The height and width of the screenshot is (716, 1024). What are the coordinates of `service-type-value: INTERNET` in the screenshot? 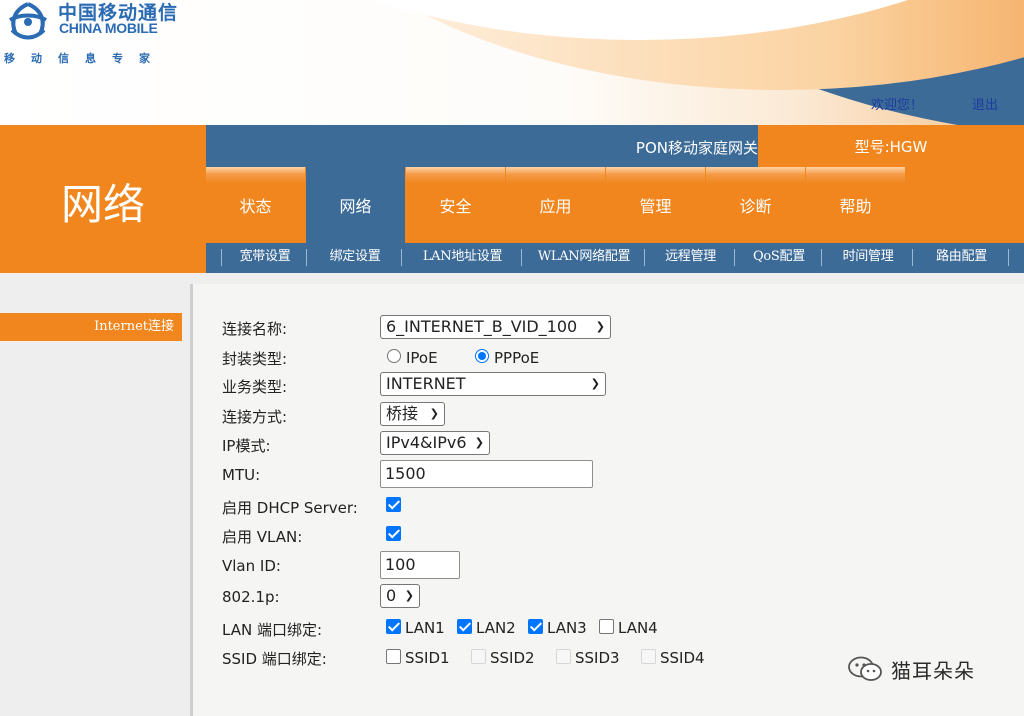 It's located at (426, 383).